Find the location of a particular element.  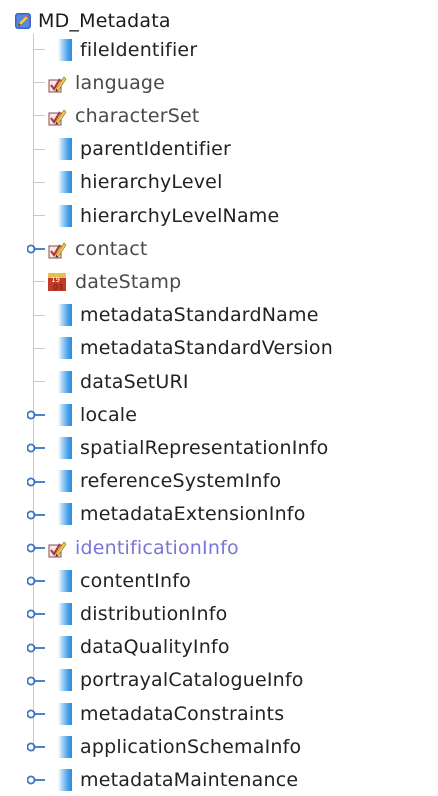

metadata-pencil-icon is located at coordinates (23, 21).